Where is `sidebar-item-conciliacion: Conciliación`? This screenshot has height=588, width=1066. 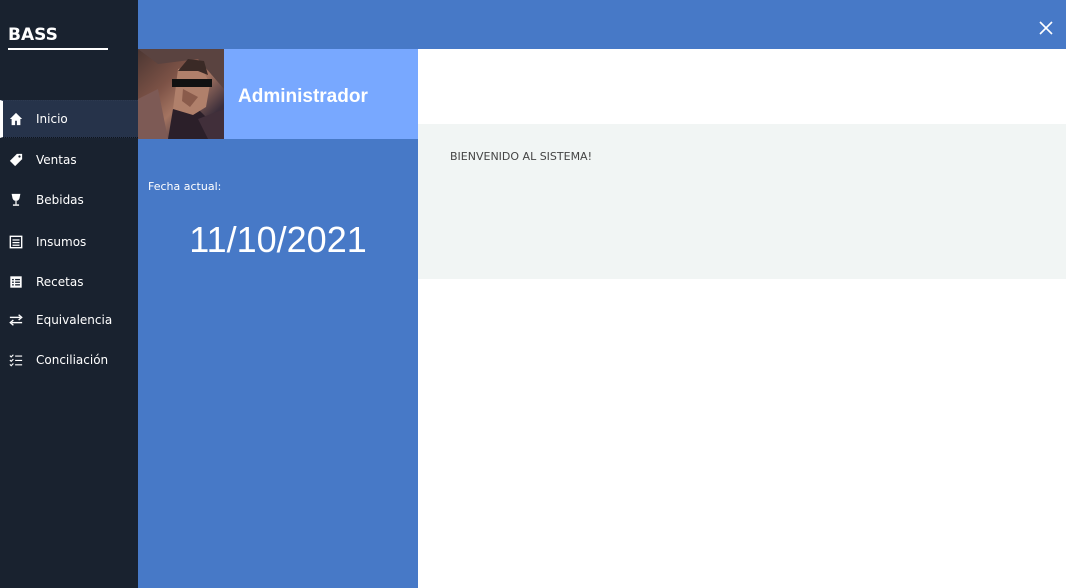 sidebar-item-conciliacion: Conciliación is located at coordinates (69, 360).